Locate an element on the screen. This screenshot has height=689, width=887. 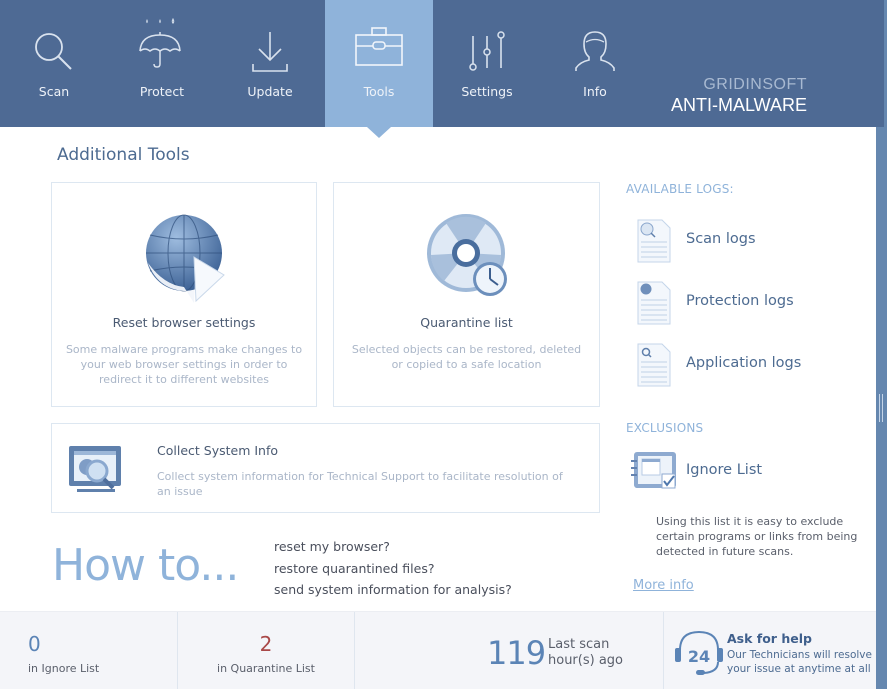
scan-log-icon is located at coordinates (654, 241).